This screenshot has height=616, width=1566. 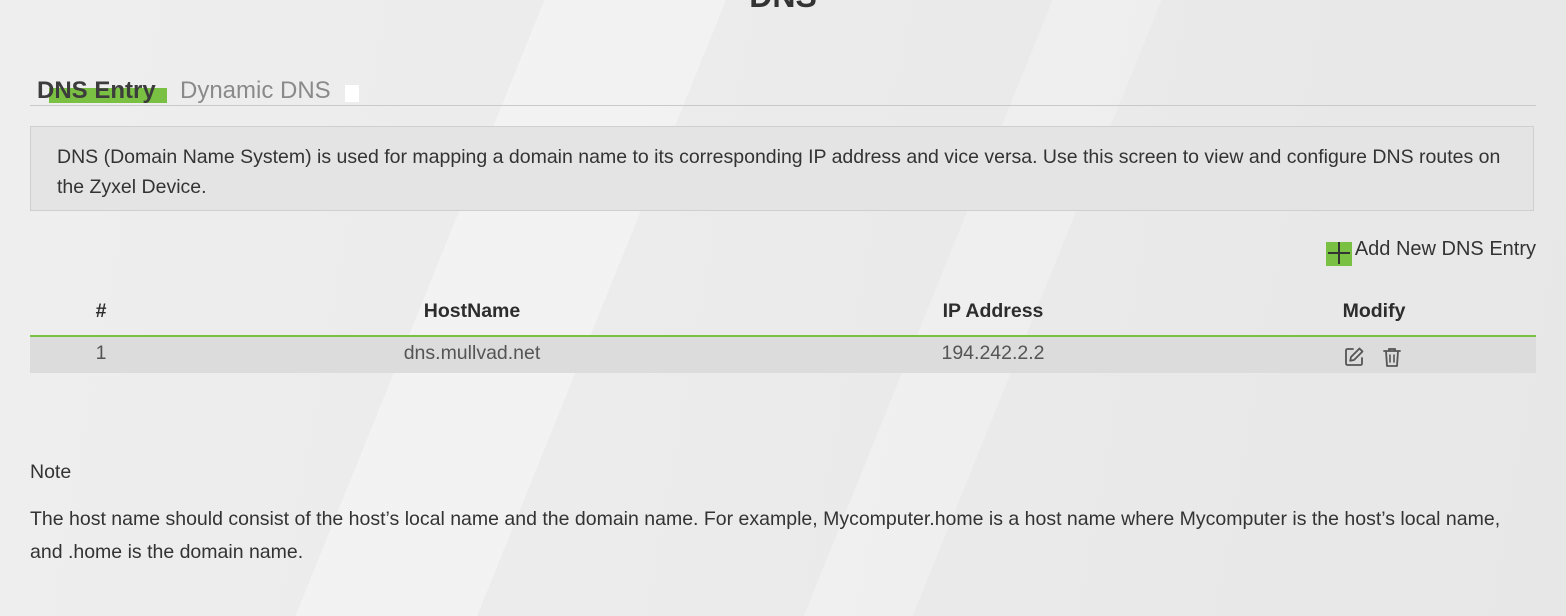 I want to click on cell-hostname: dns.mullvad.net, so click(x=472, y=353).